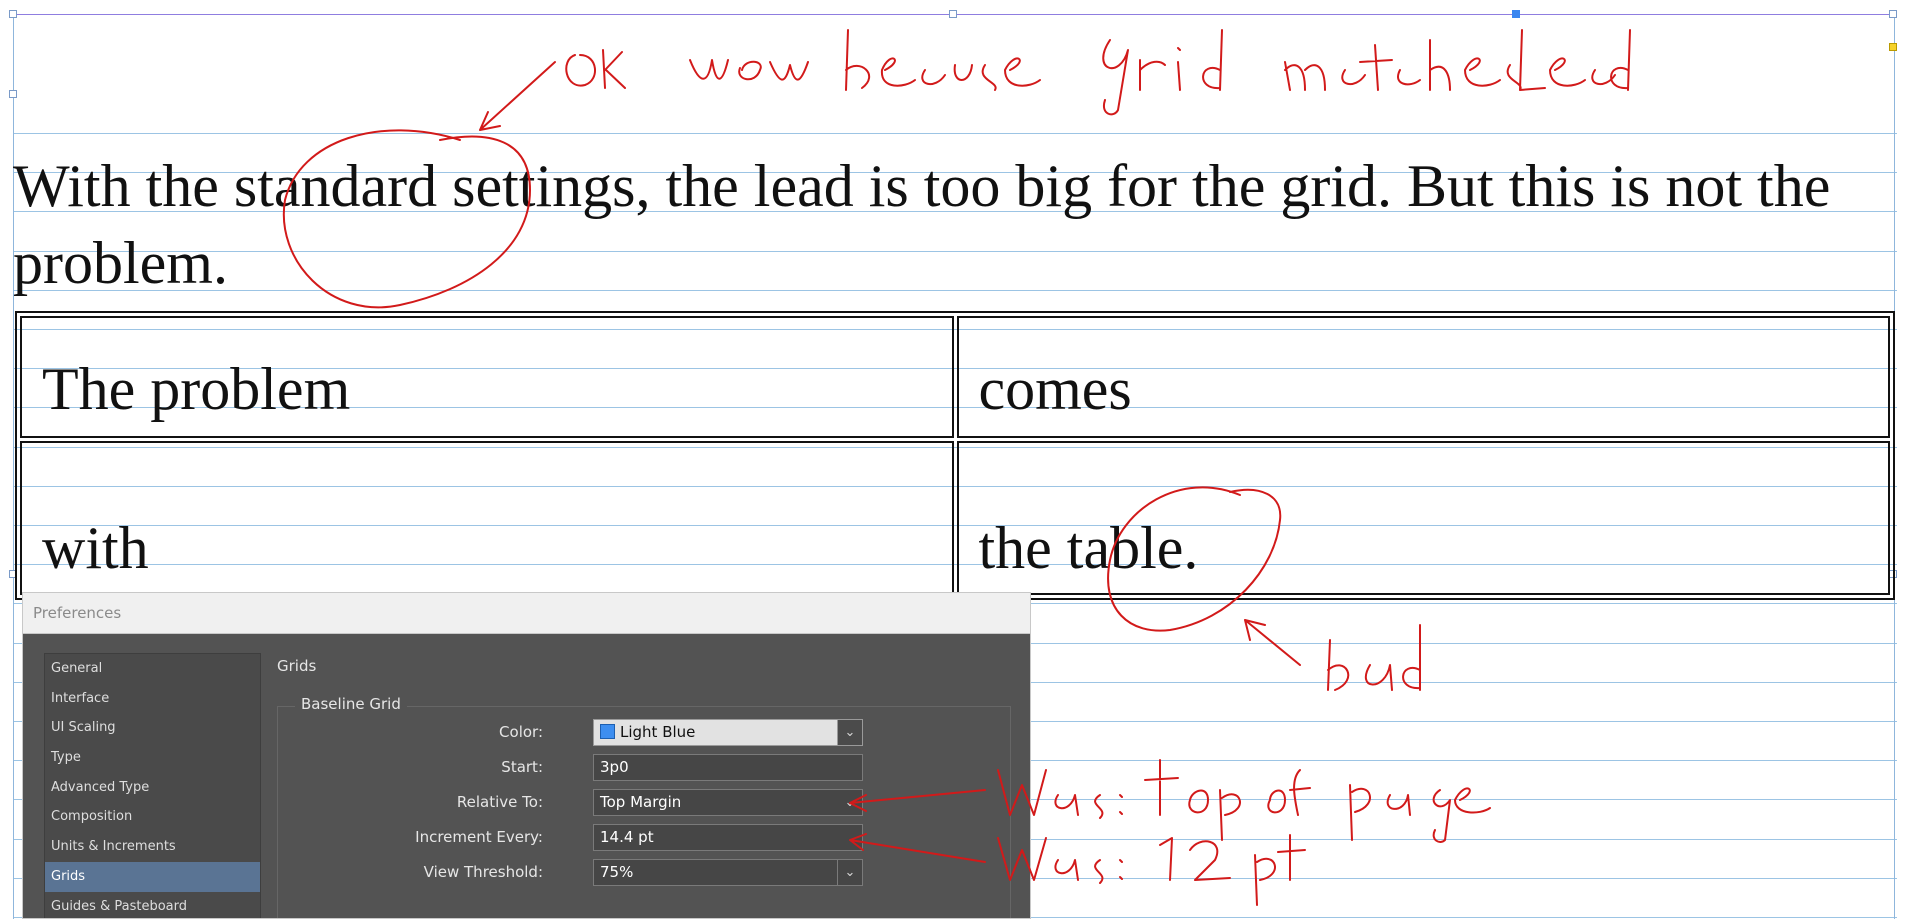 Image resolution: width=1911 pixels, height=919 pixels. What do you see at coordinates (499, 802) in the screenshot?
I see `relative-to-label: Relative To:` at bounding box center [499, 802].